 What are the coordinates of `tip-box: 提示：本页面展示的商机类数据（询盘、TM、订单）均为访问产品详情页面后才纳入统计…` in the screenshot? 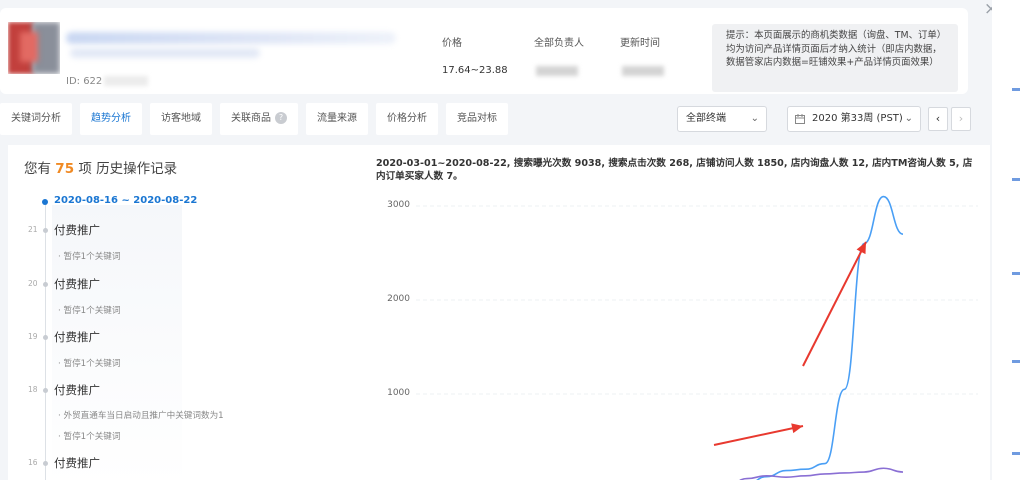 It's located at (835, 58).